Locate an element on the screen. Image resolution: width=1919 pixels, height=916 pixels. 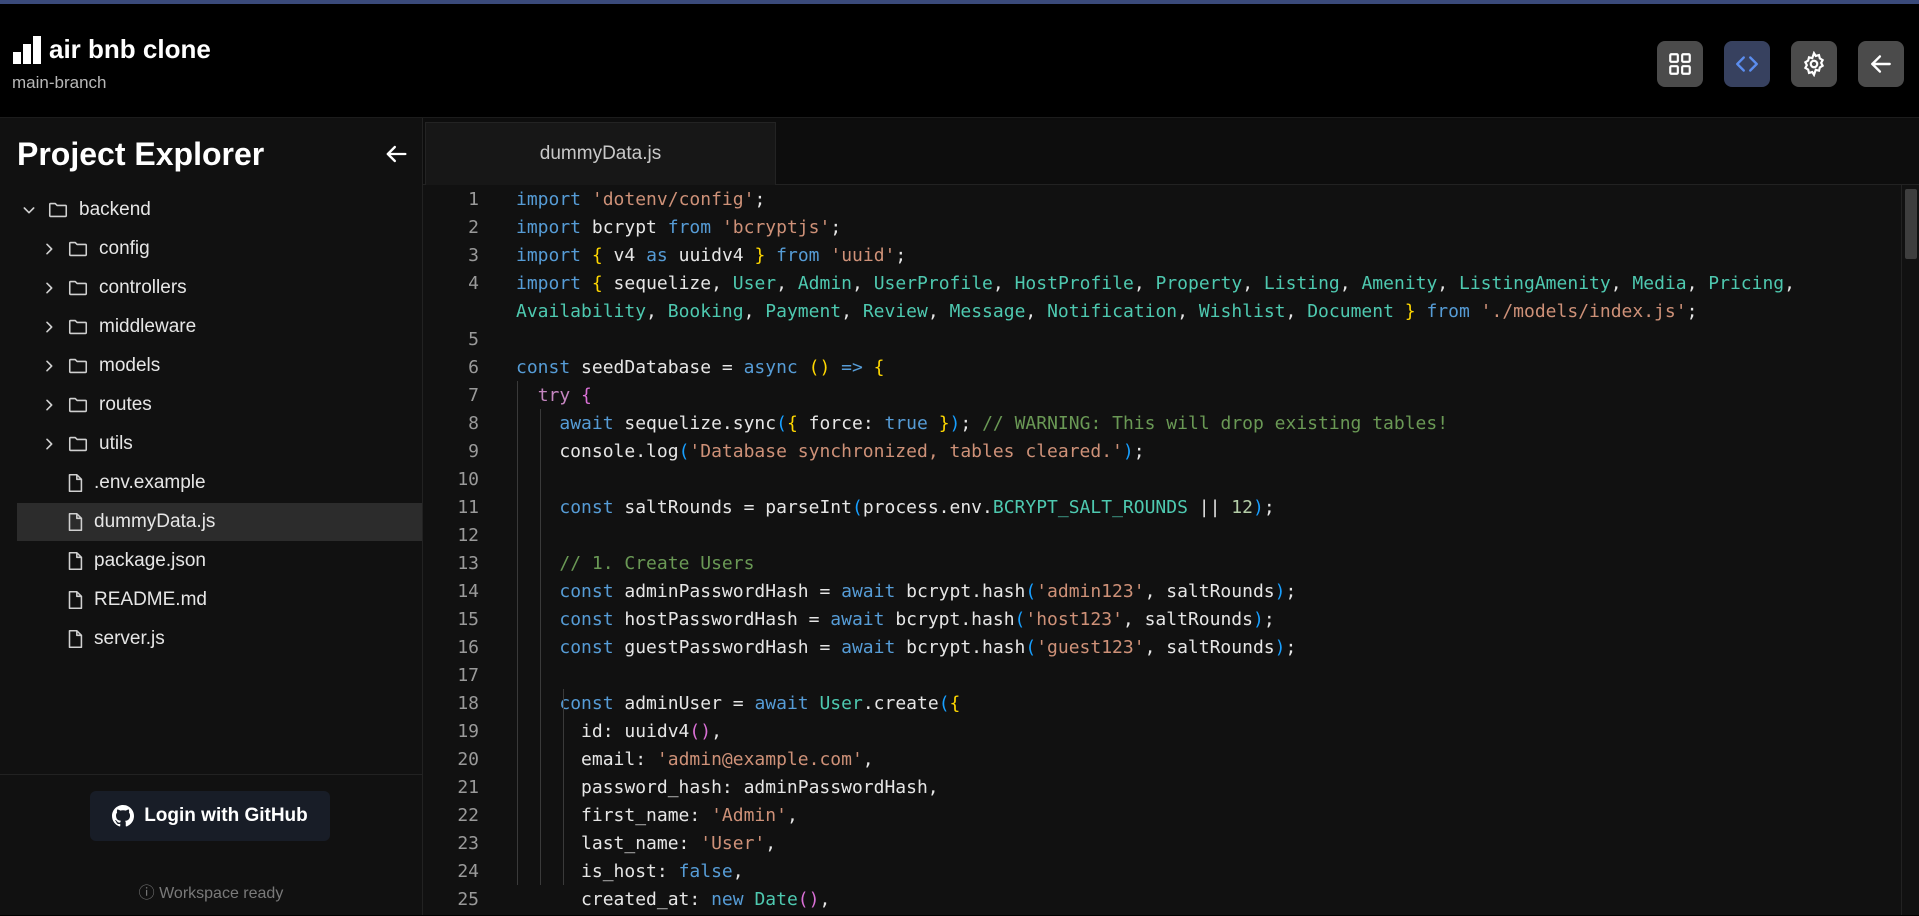
folder-item-controllers: controllers is located at coordinates (219, 288).